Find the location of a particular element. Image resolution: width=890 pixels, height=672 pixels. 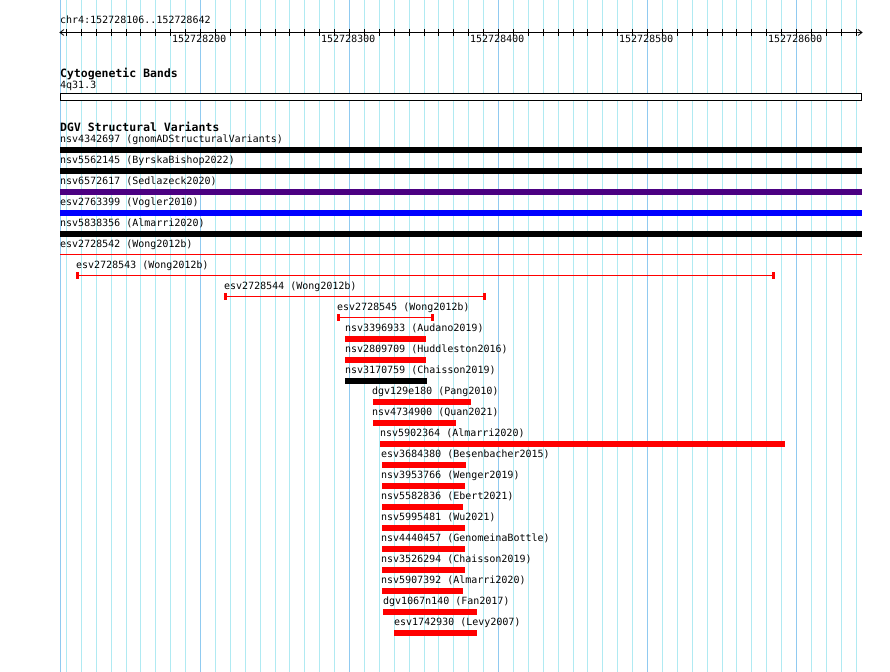

feature-label: nsv6572617 (Sedlazeck2020) is located at coordinates (138, 182).